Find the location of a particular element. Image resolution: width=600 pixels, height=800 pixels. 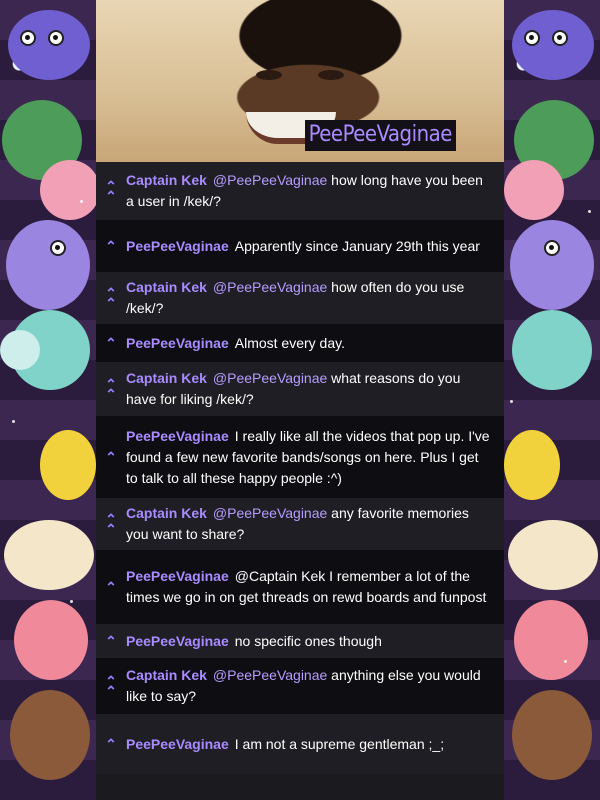

message-text: Almost every day. is located at coordinates (289, 342).